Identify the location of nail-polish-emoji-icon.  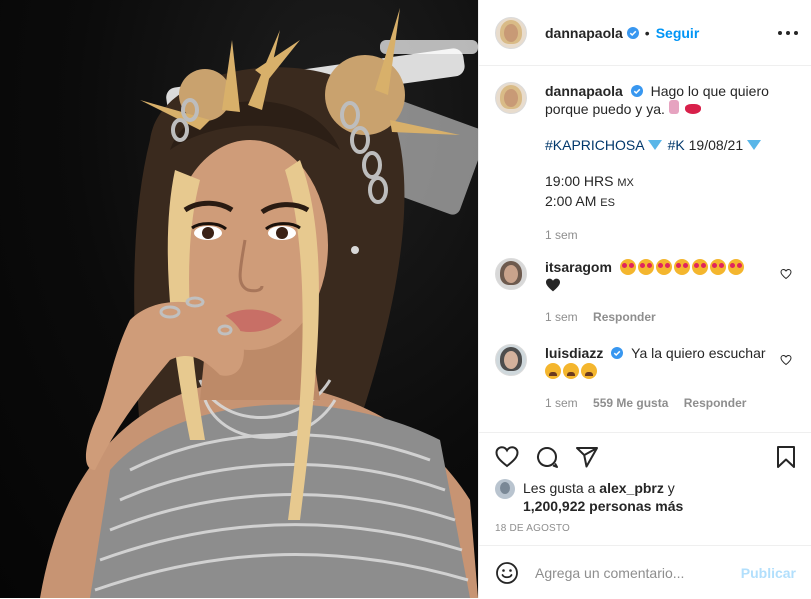
(673, 107).